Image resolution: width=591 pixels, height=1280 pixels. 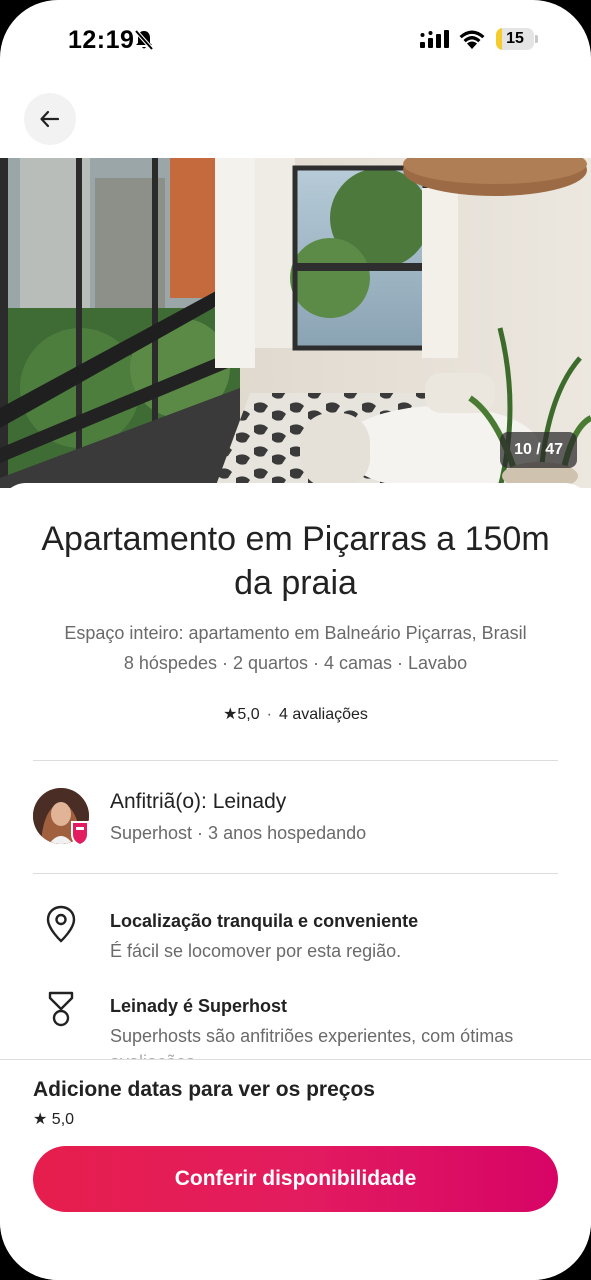 I want to click on superhost-badge-icon, so click(x=80, y=833).